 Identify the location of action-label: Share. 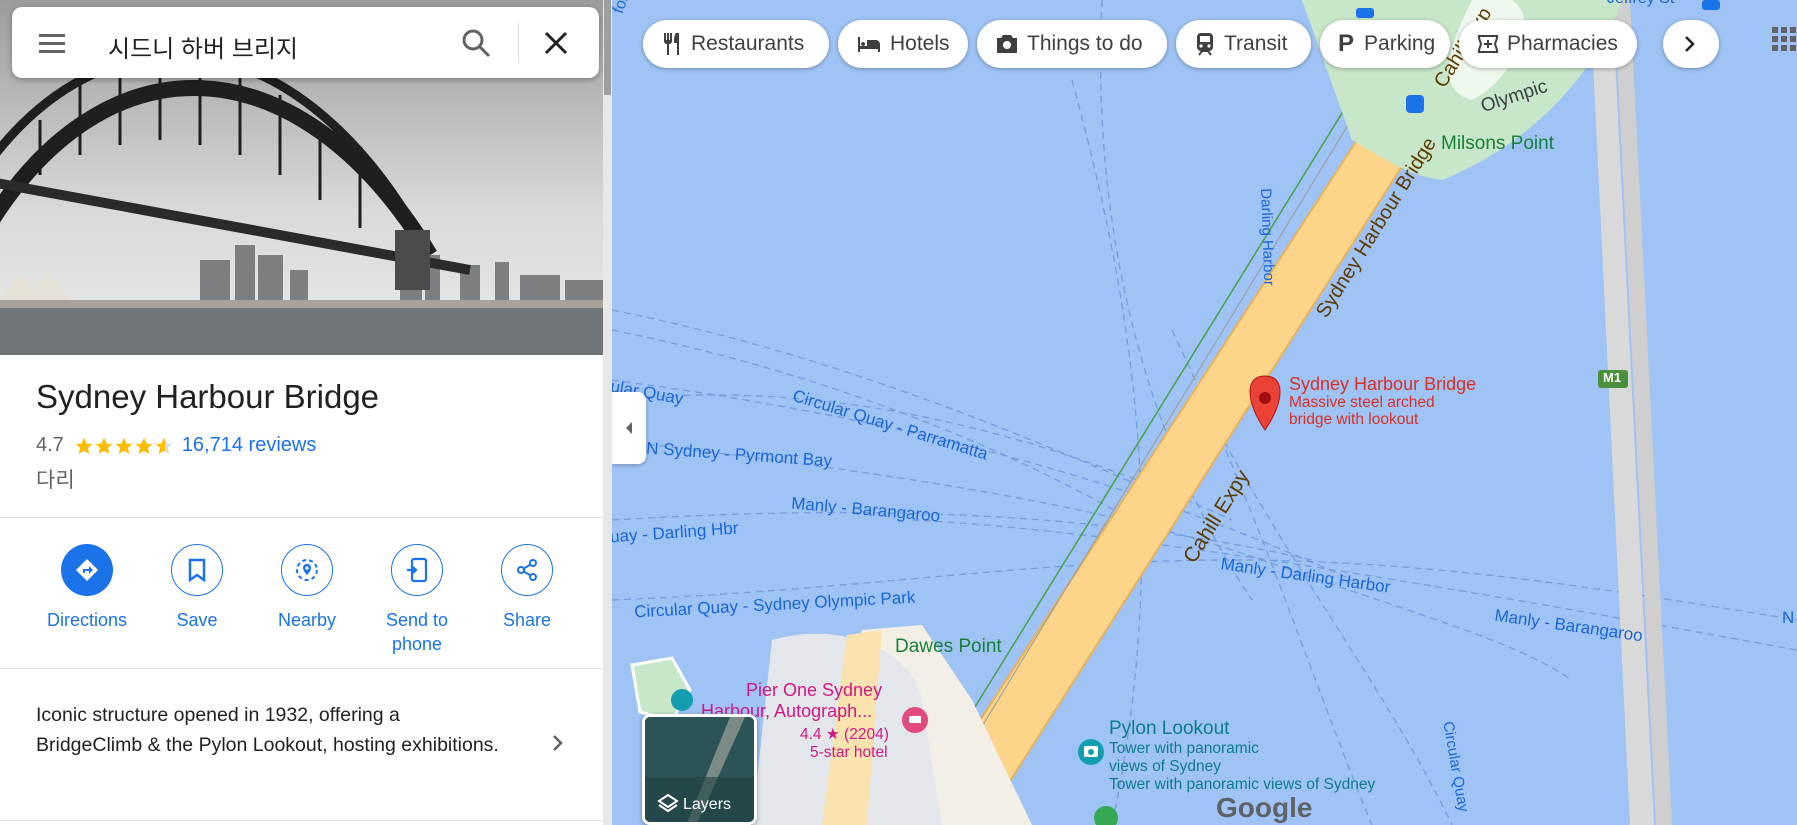
(527, 620).